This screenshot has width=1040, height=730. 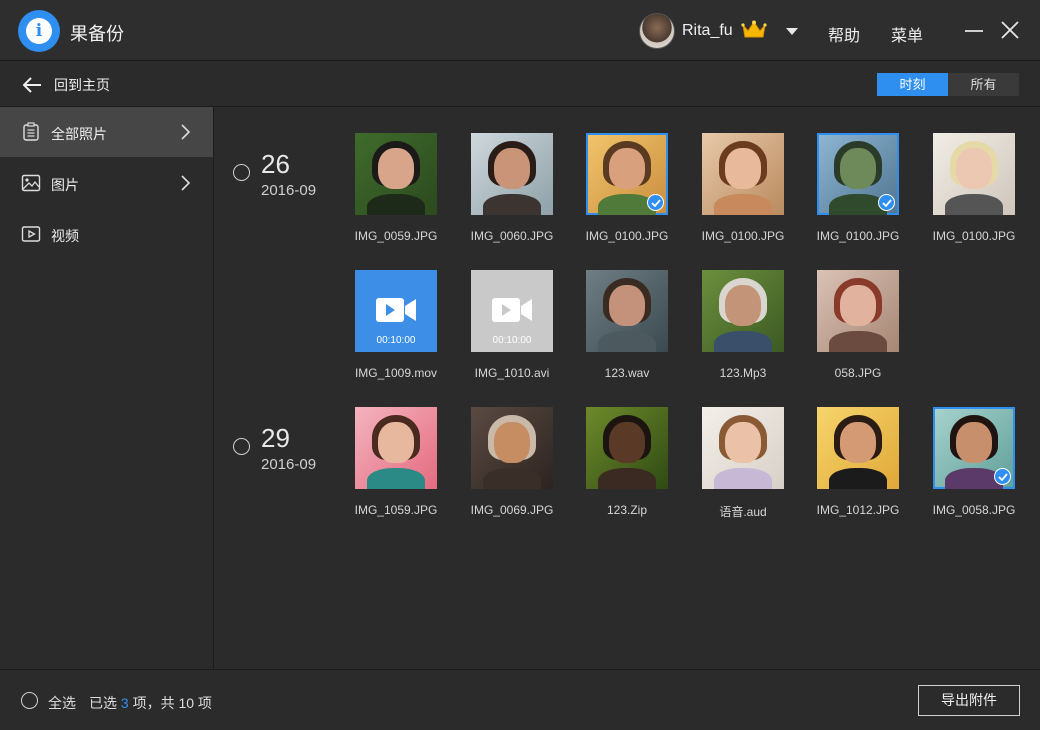 I want to click on select-all-label: 全选, so click(x=62, y=703).